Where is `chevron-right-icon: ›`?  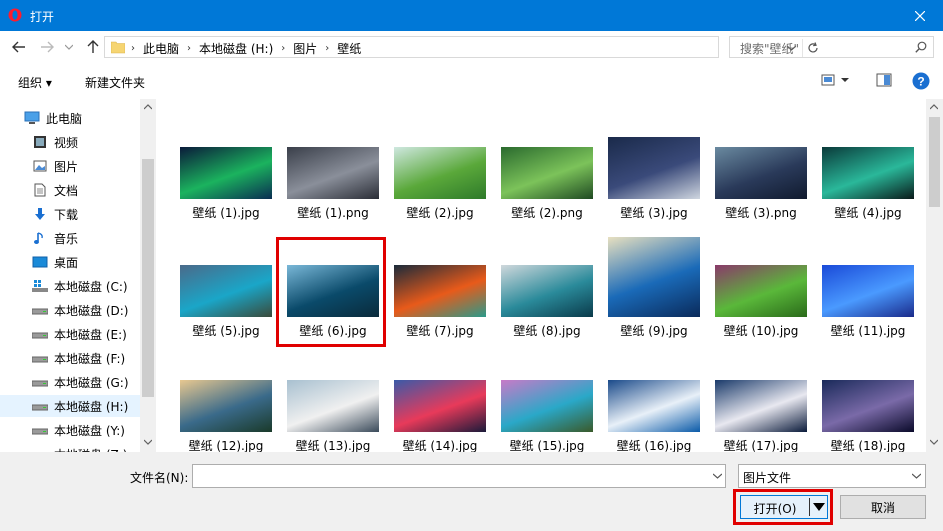
chevron-right-icon: › is located at coordinates (133, 48).